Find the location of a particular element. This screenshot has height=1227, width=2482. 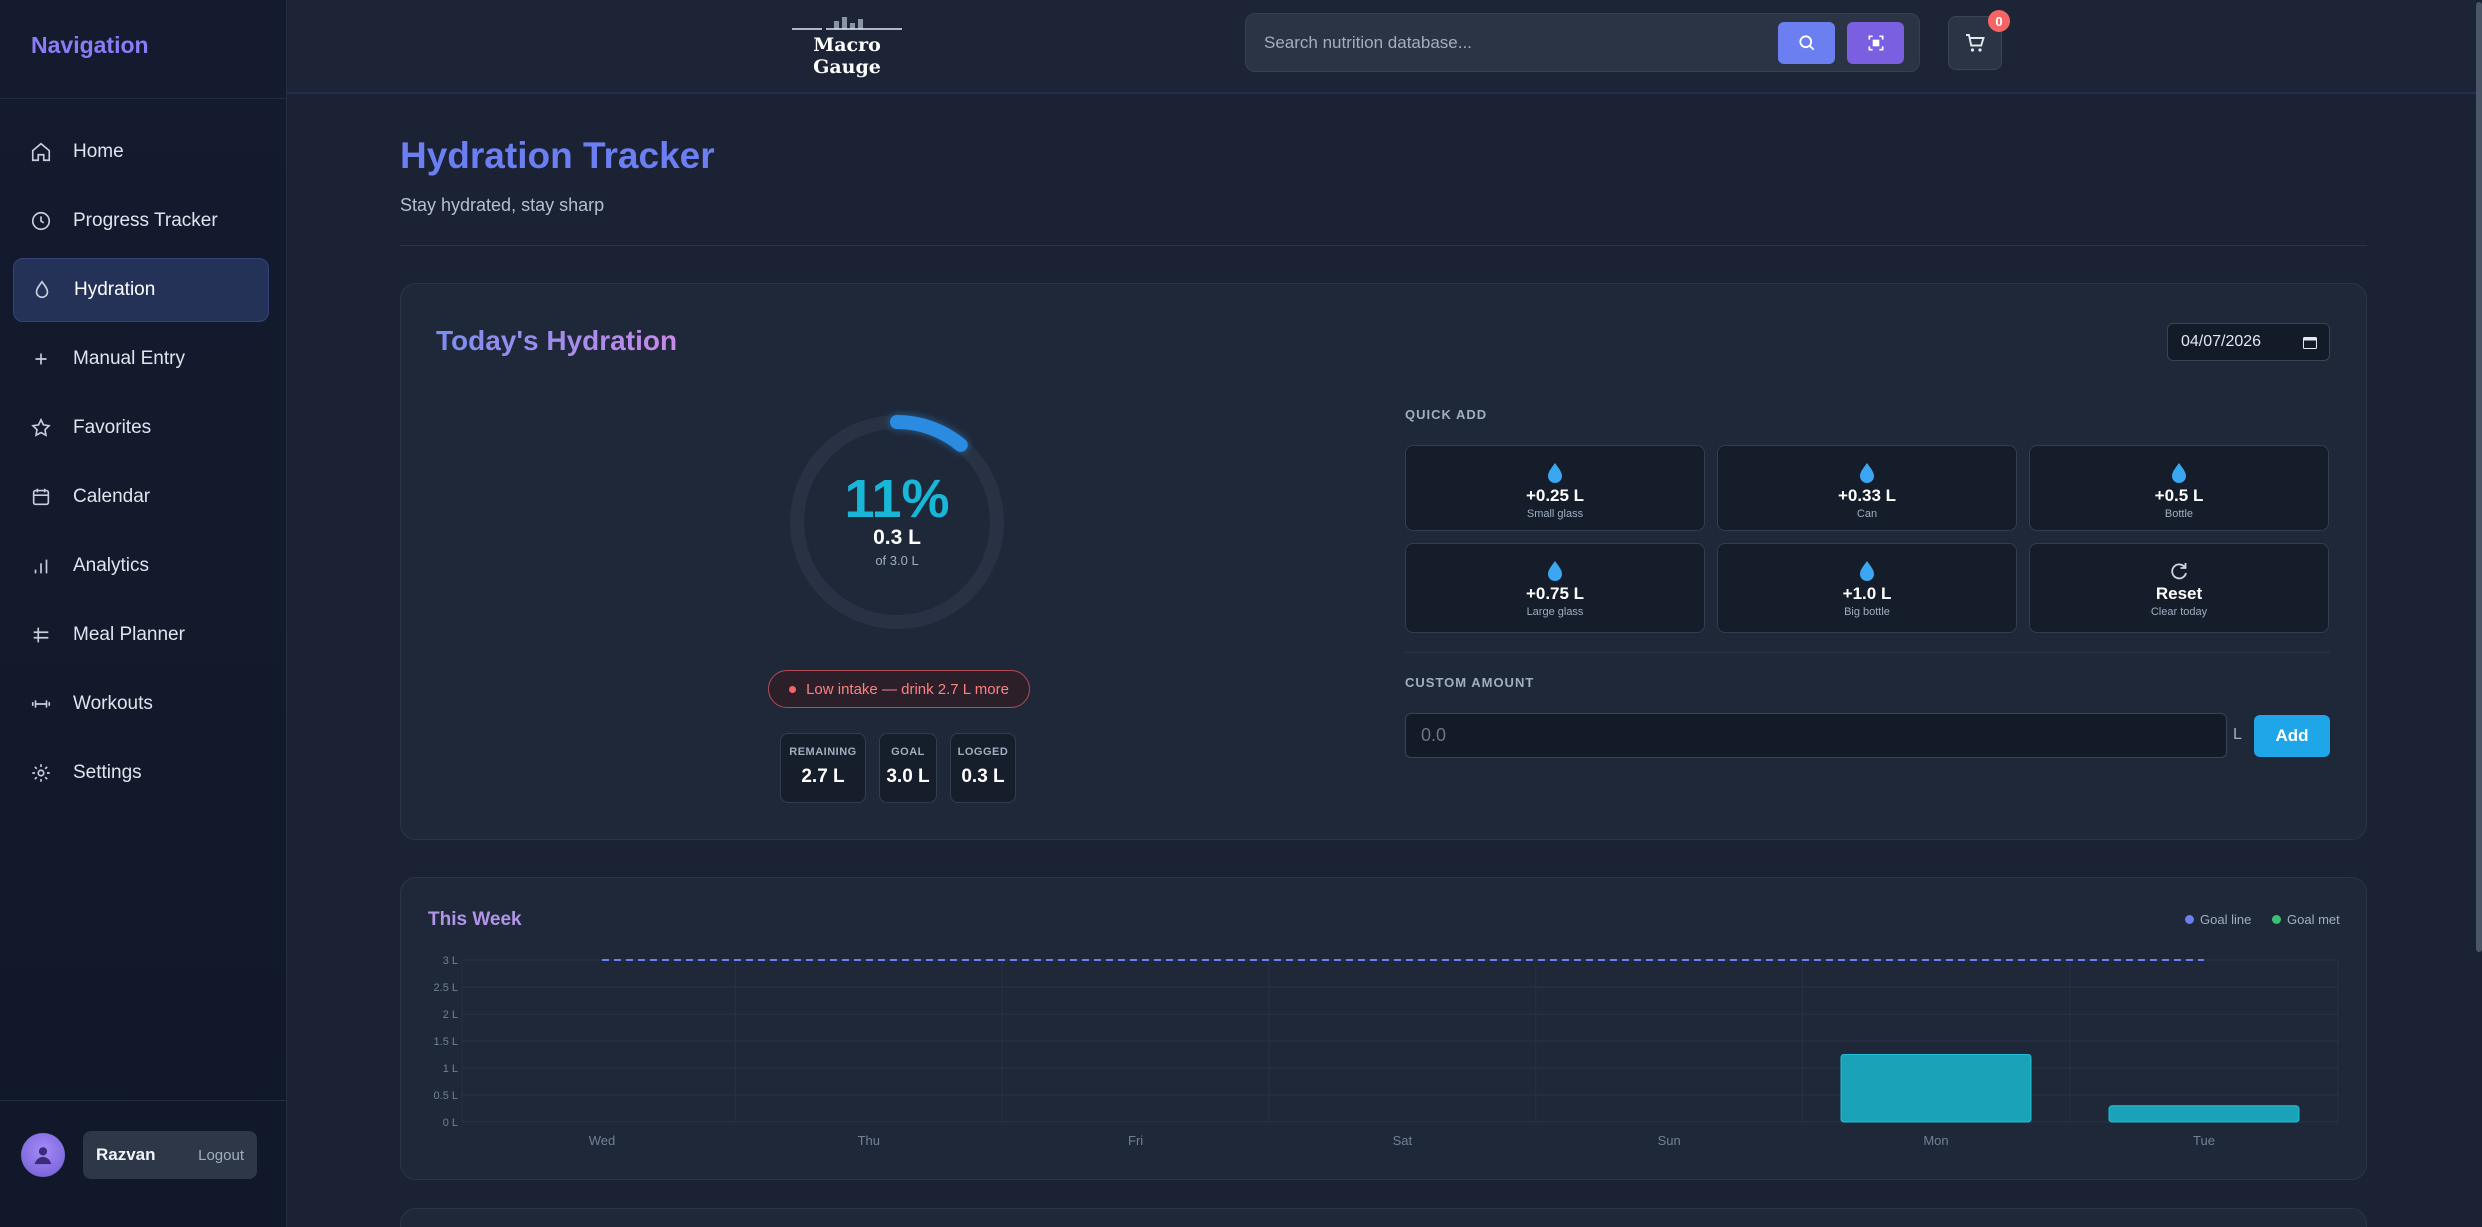

quick-add-amount: +0.75 L is located at coordinates (1555, 593).